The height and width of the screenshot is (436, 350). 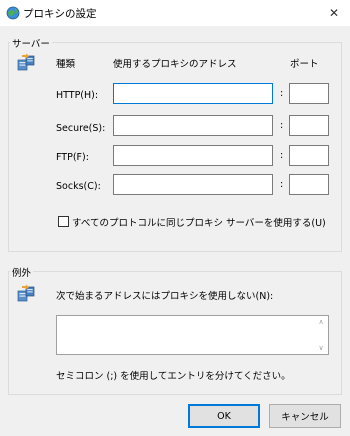 What do you see at coordinates (63, 221) in the screenshot?
I see `same-proxy-checkbox` at bounding box center [63, 221].